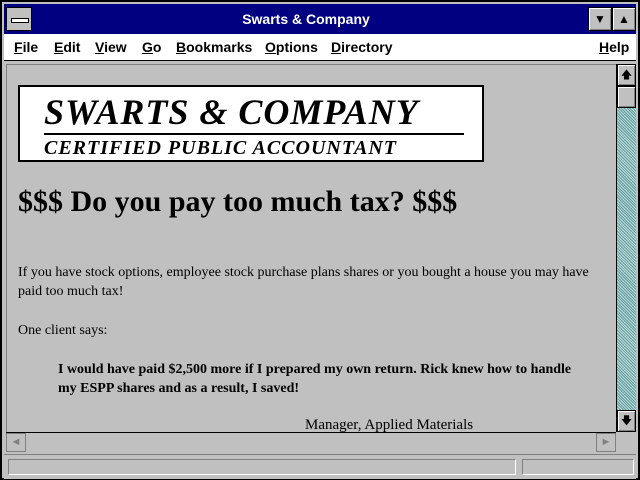  Describe the element at coordinates (619, 47) in the screenshot. I see `menu-help-label: elp` at that location.